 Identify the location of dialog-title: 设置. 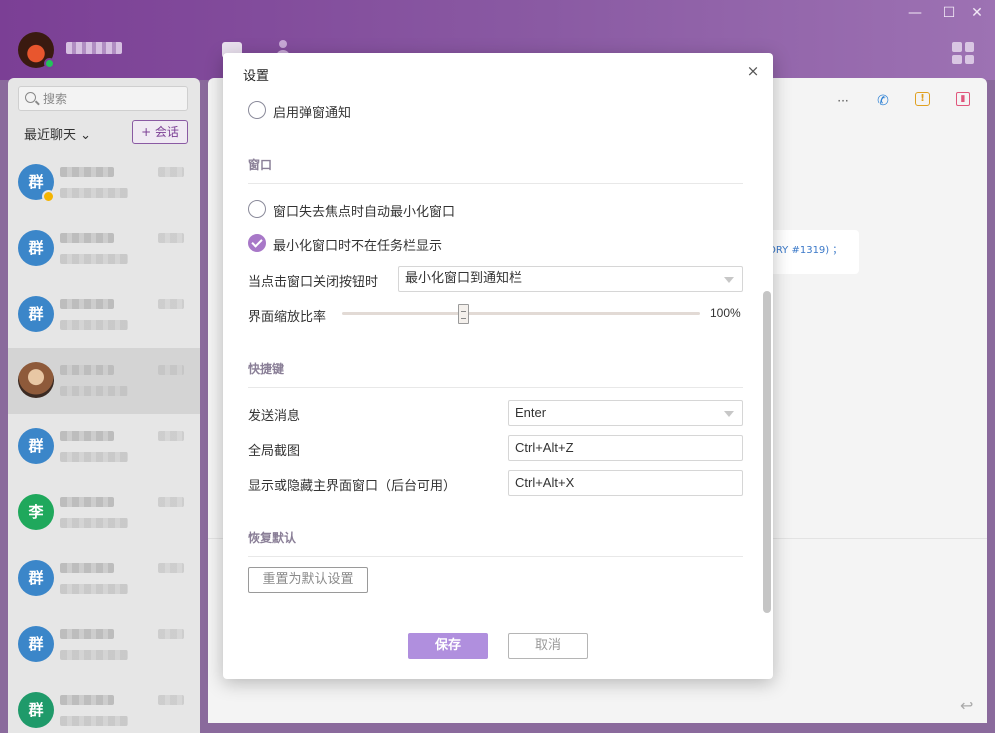
(256, 76).